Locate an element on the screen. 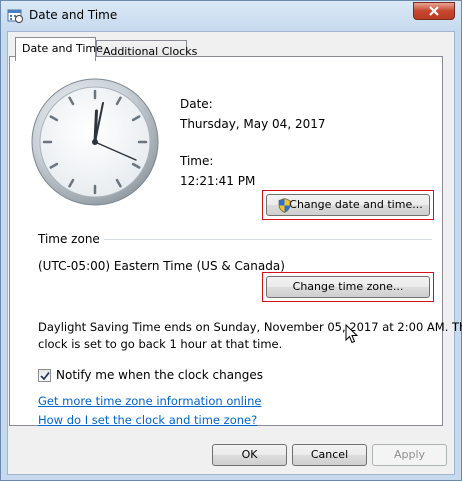 The height and width of the screenshot is (481, 462). ok-label: OK is located at coordinates (249, 454).